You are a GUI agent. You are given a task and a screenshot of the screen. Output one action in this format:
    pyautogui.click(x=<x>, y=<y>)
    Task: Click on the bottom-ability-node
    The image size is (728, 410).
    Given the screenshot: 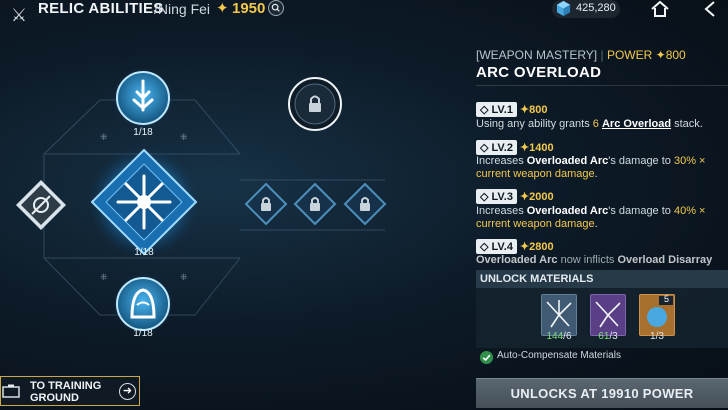 What is the action you would take?
    pyautogui.click(x=143, y=304)
    